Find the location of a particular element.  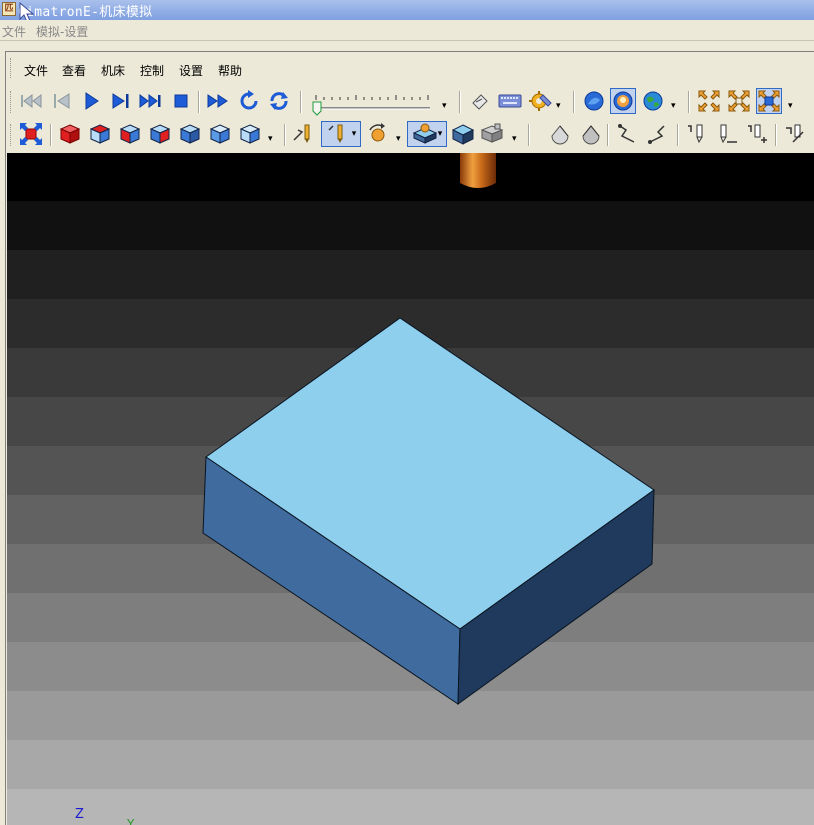

step-back-button is located at coordinates (61, 101).